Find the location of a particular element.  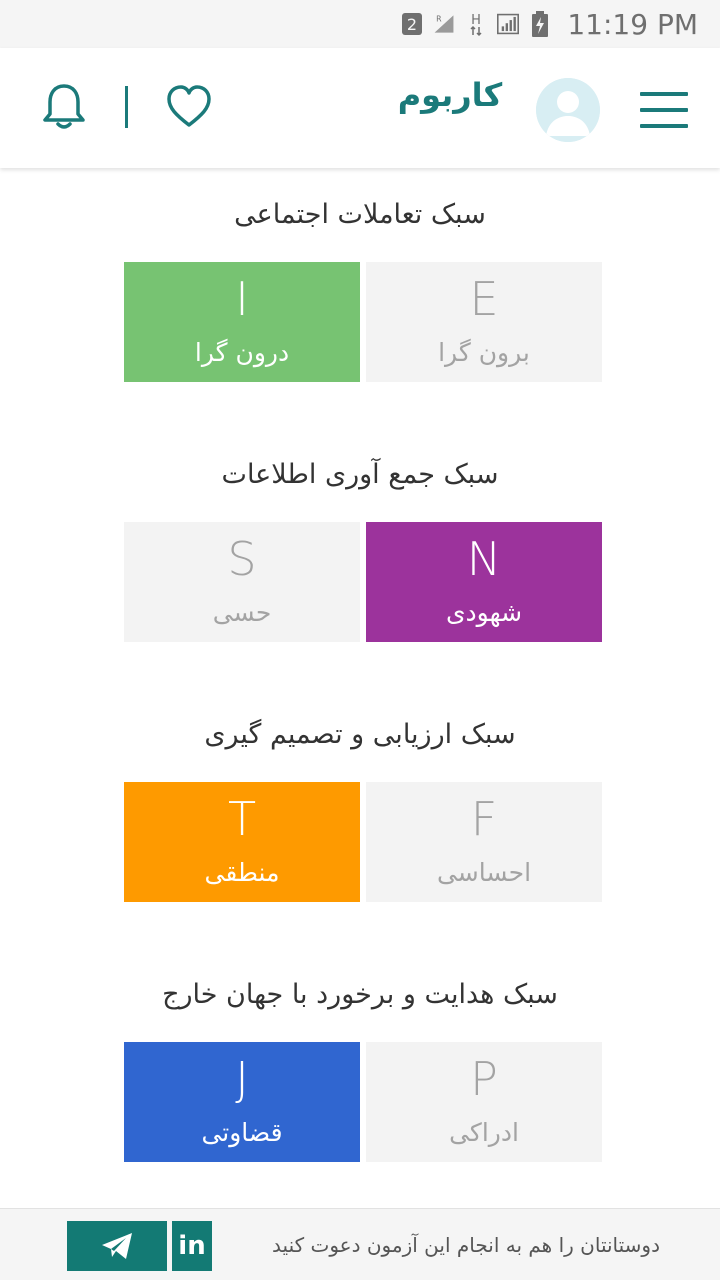

app-logo: کاربوم is located at coordinates (450, 99).